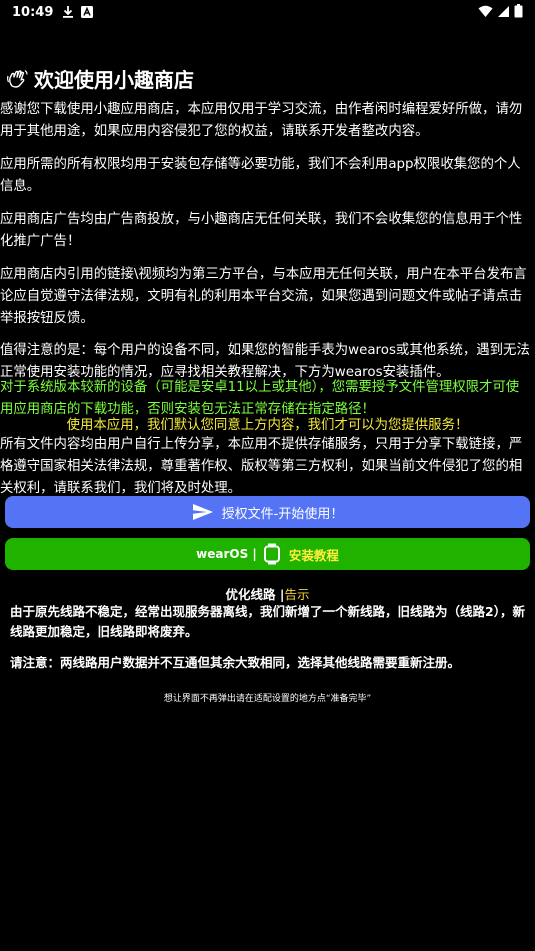  I want to click on authorize-button-label: 授权文件-开始使用！, so click(282, 514).